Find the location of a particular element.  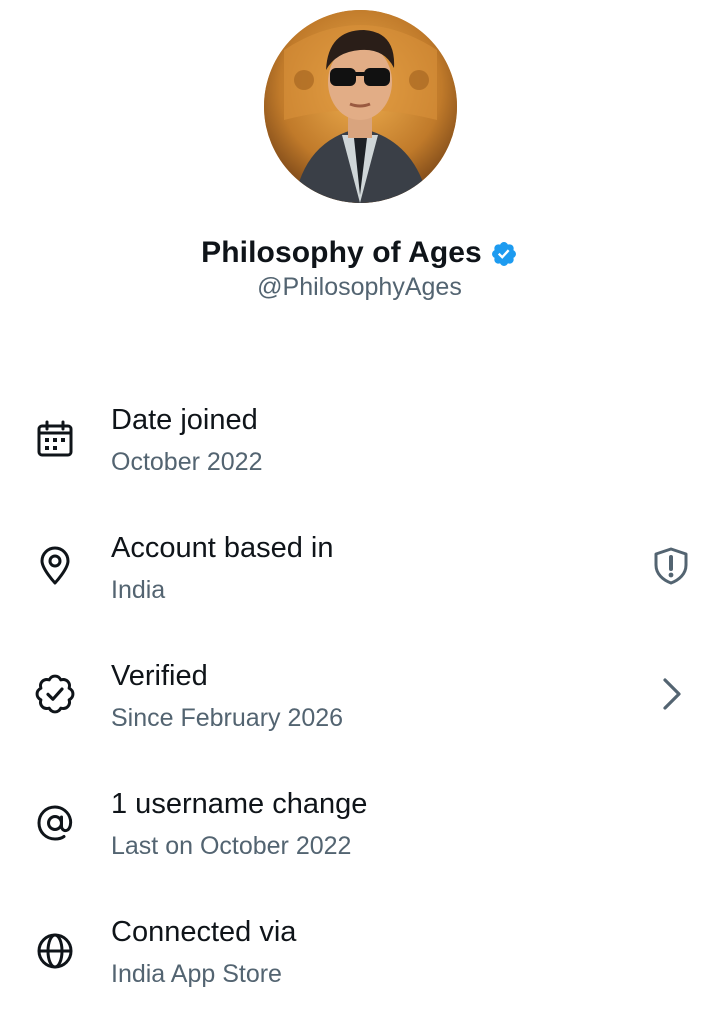

info-row-subtitle: India App Store is located at coordinates (196, 974).